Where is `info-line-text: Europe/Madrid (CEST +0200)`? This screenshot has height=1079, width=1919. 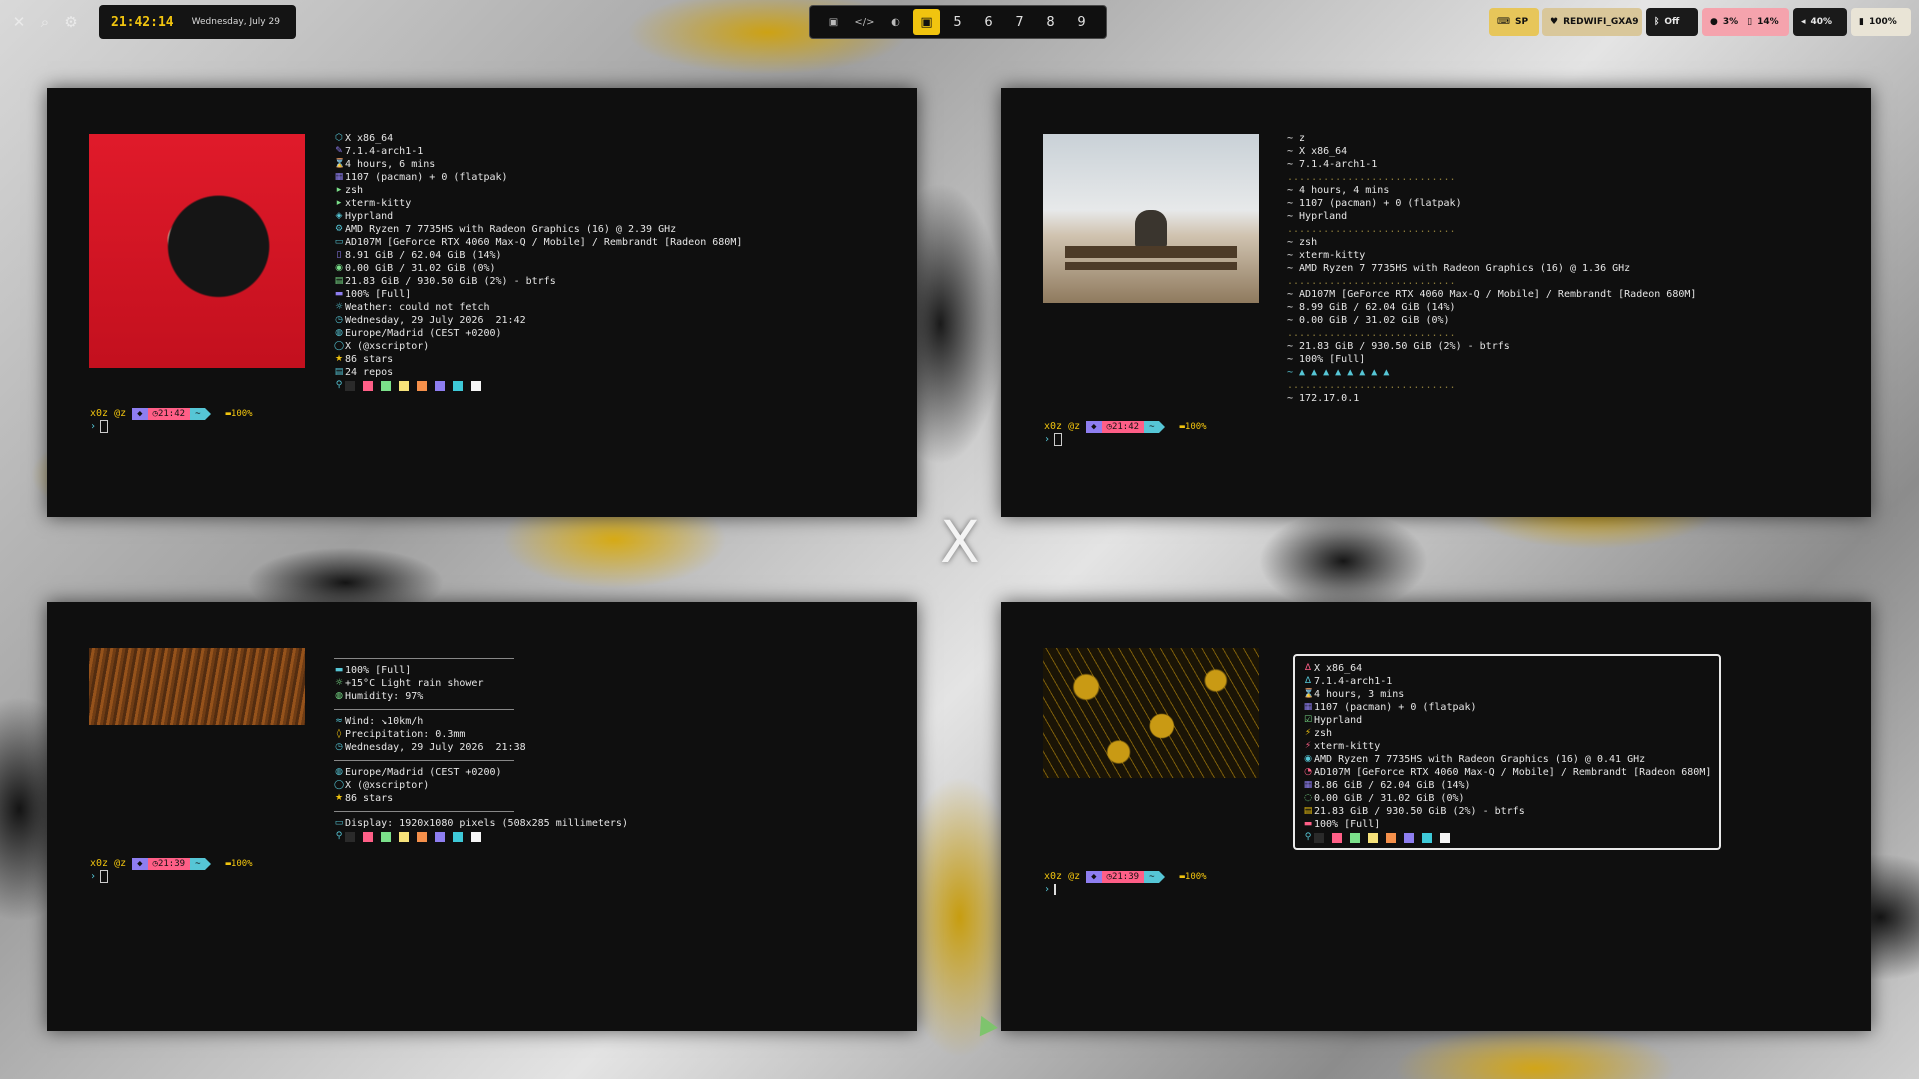 info-line-text: Europe/Madrid (CEST +0200) is located at coordinates (423, 772).